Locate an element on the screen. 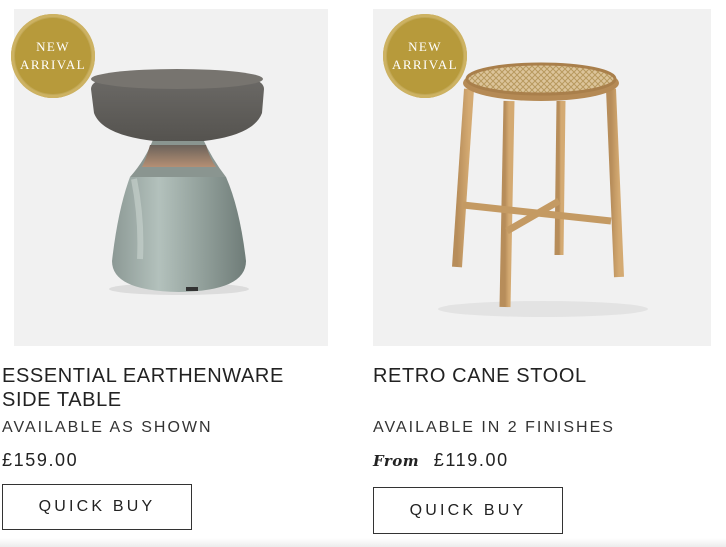  price-prefix-from: From is located at coordinates (396, 461).